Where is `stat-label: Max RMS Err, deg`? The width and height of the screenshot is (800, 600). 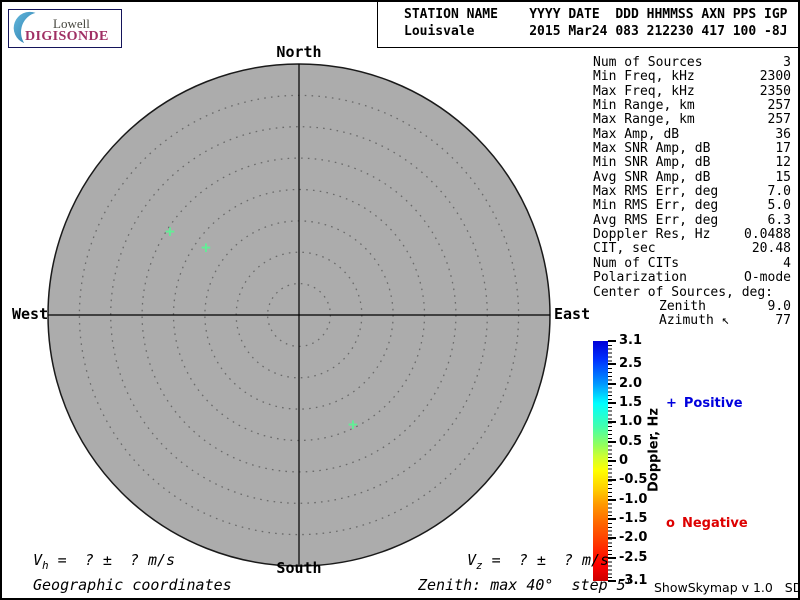
stat-label: Max RMS Err, deg is located at coordinates (656, 192).